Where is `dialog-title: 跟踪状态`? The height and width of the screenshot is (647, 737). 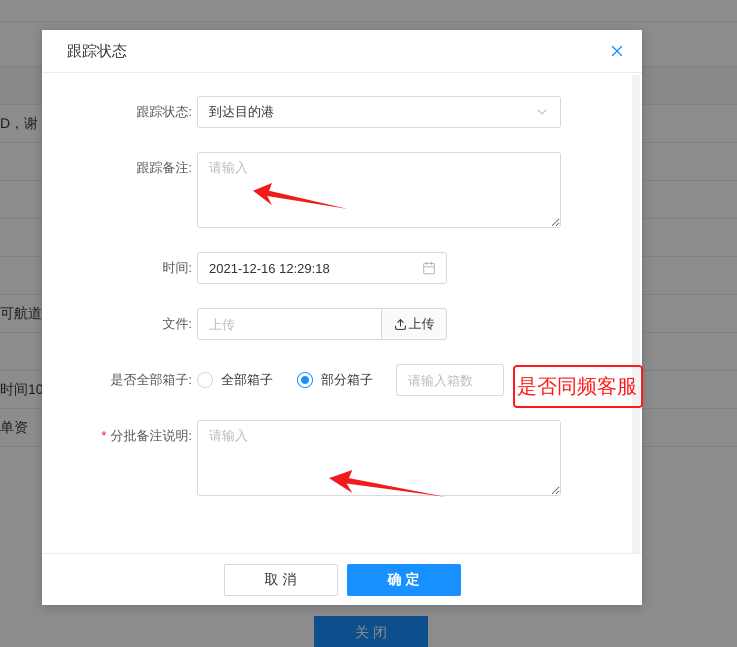
dialog-title: 跟踪状态 is located at coordinates (97, 51).